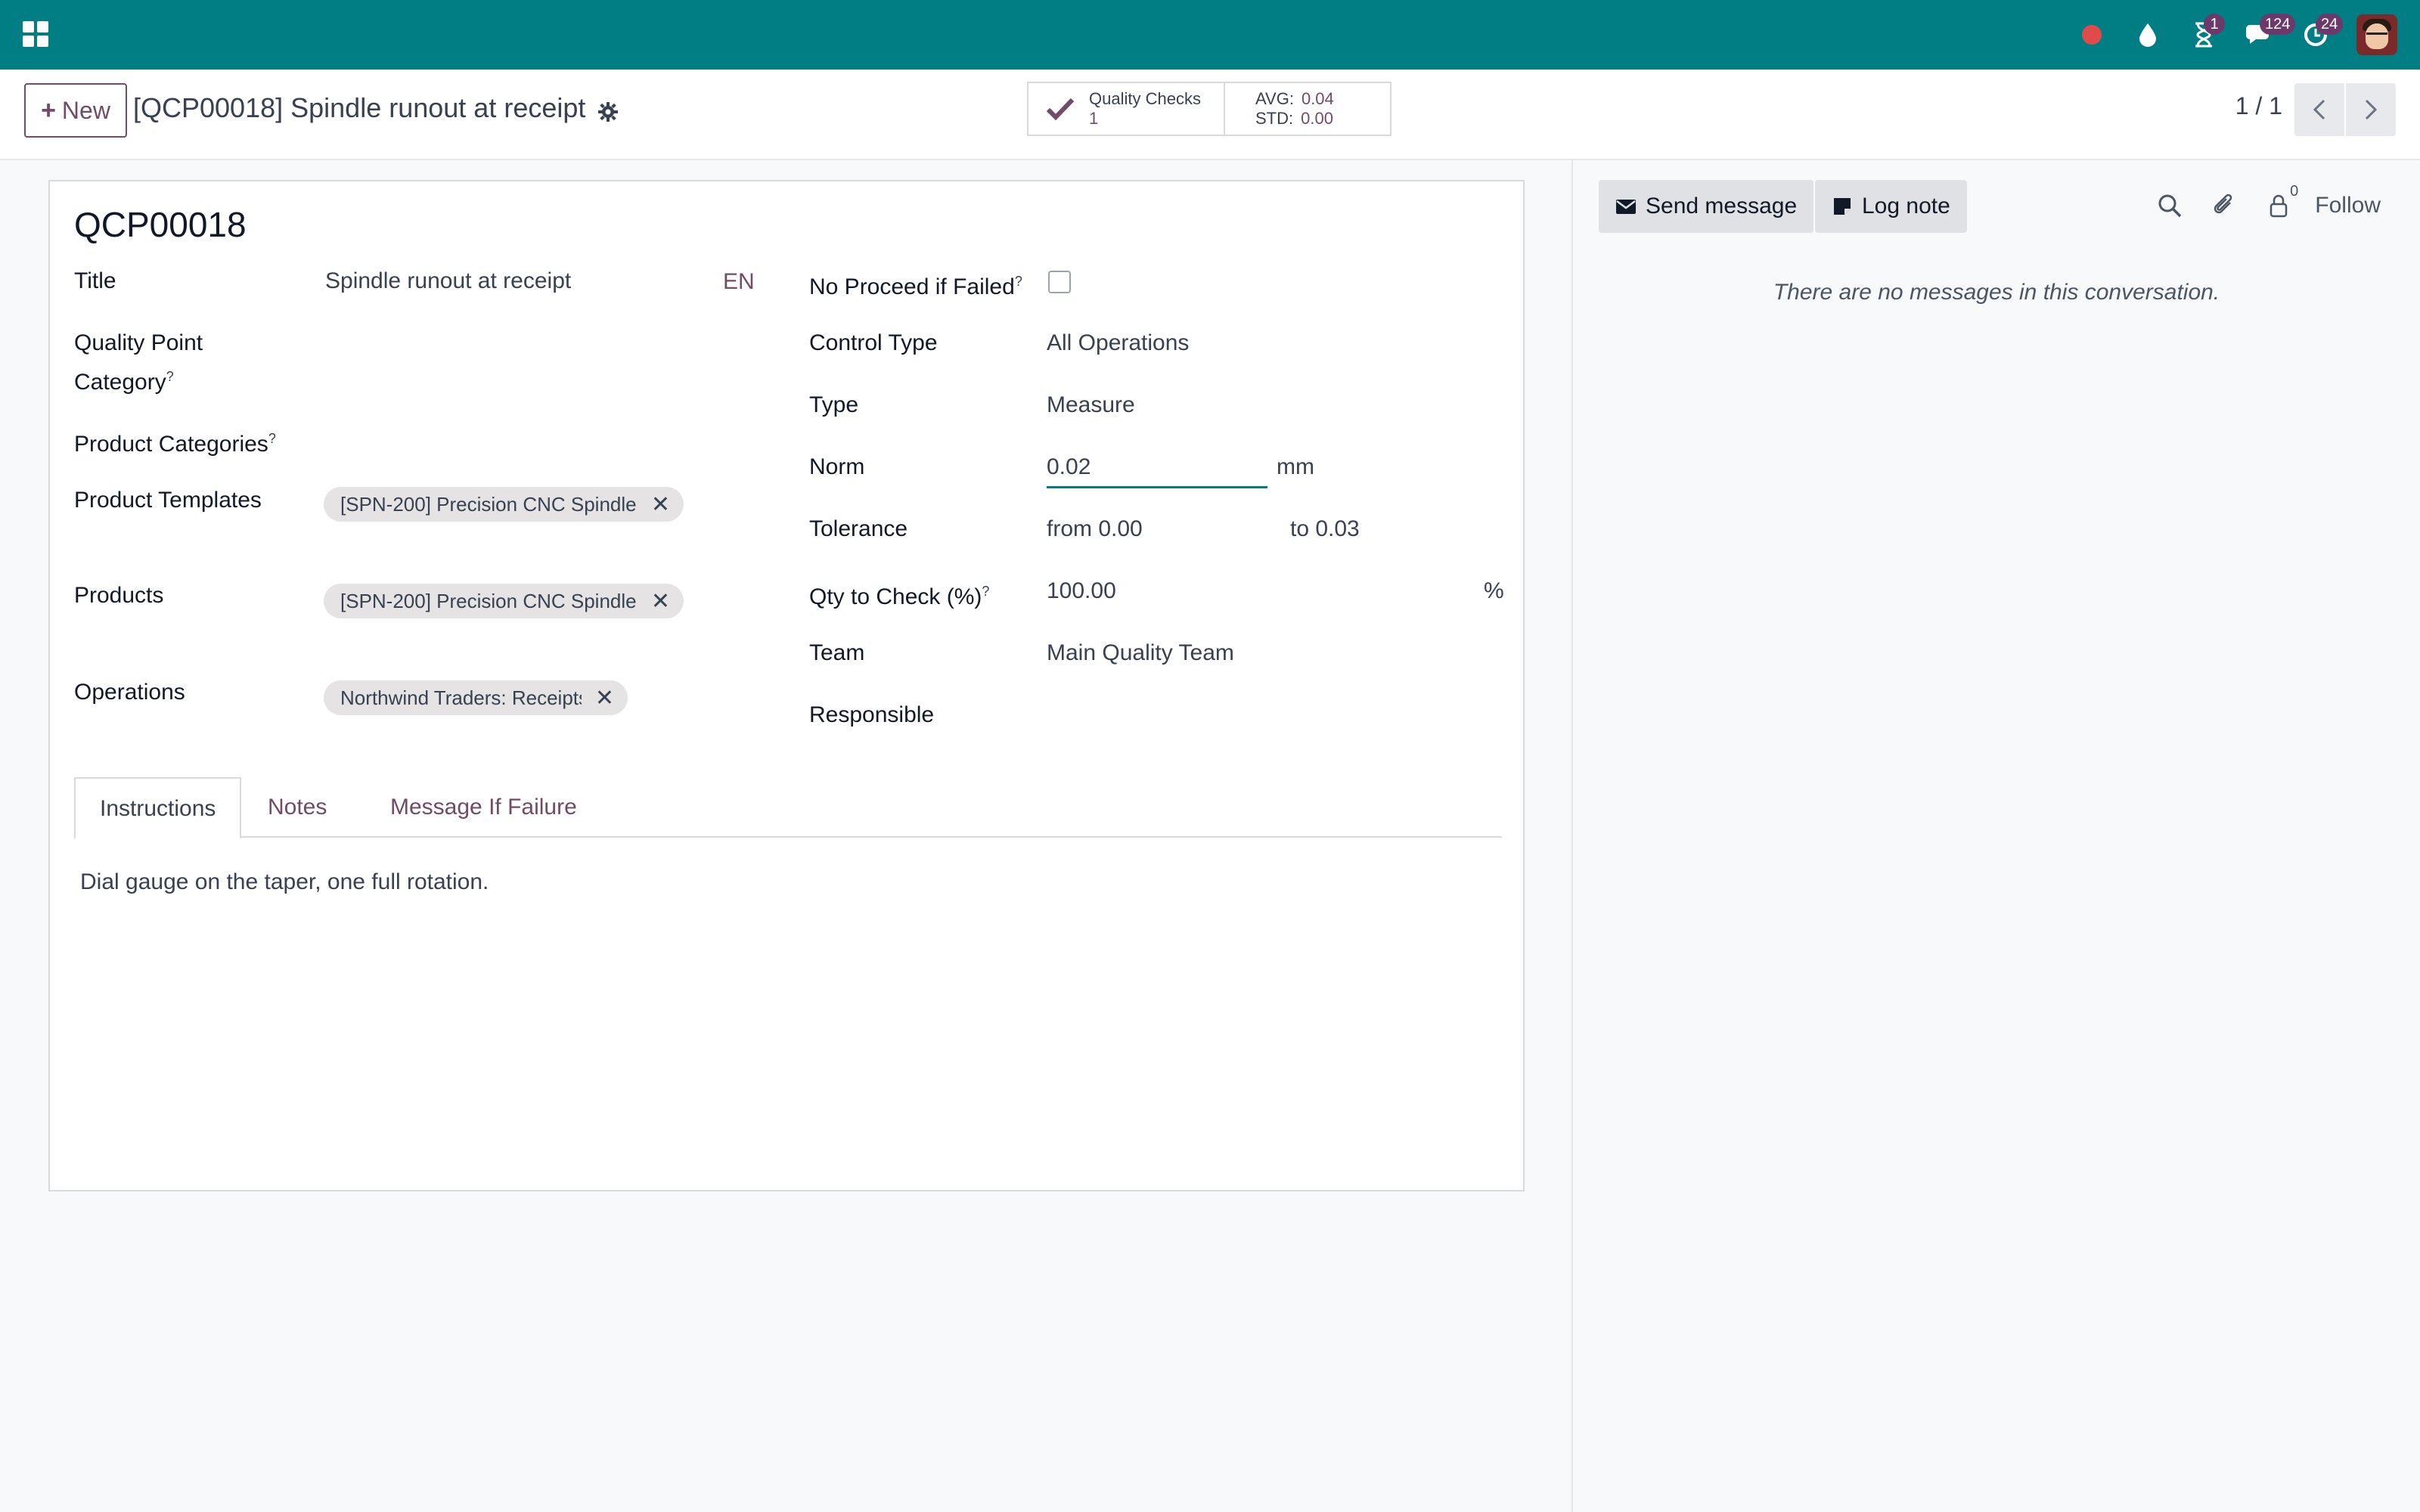 This screenshot has width=2420, height=1512. Describe the element at coordinates (858, 528) in the screenshot. I see `tolerance-label: Tolerance` at that location.